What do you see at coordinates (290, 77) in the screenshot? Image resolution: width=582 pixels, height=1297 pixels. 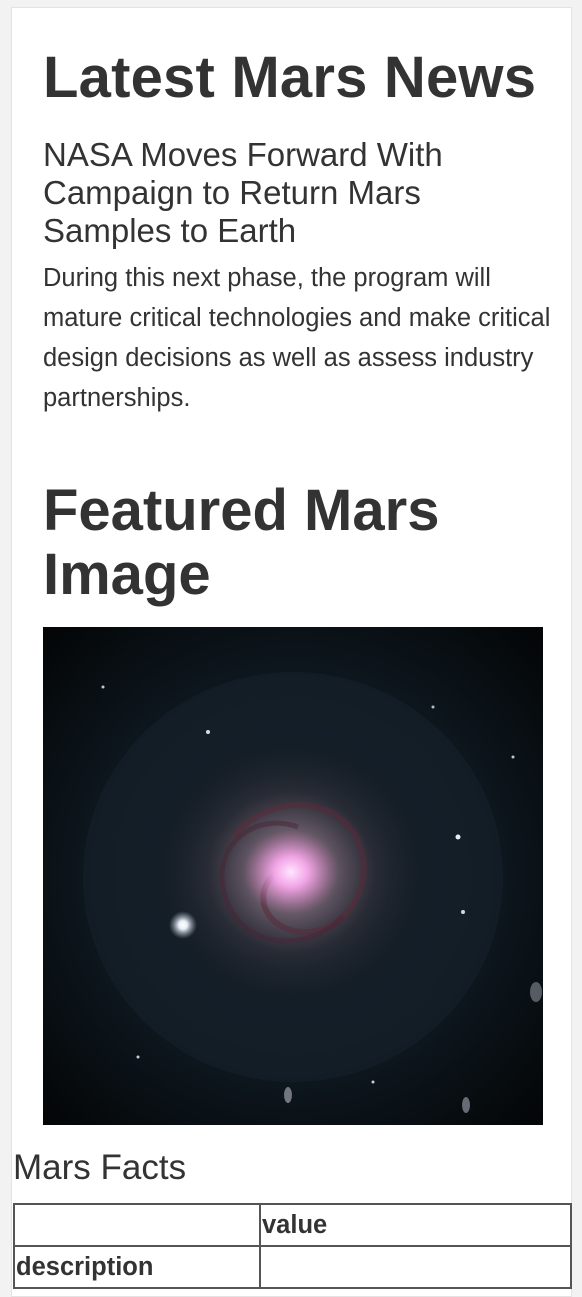 I see `news-section-title: Latest Mars News` at bounding box center [290, 77].